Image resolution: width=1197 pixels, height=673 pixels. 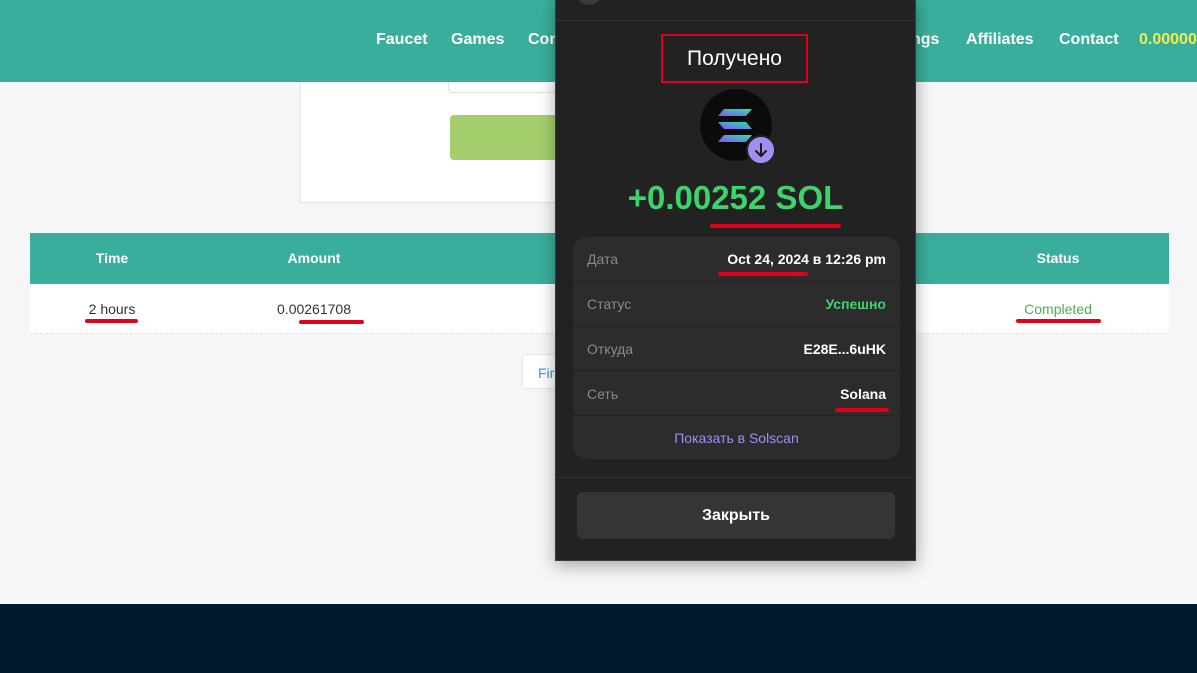 What do you see at coordinates (761, 150) in the screenshot?
I see `arrow-down-icon` at bounding box center [761, 150].